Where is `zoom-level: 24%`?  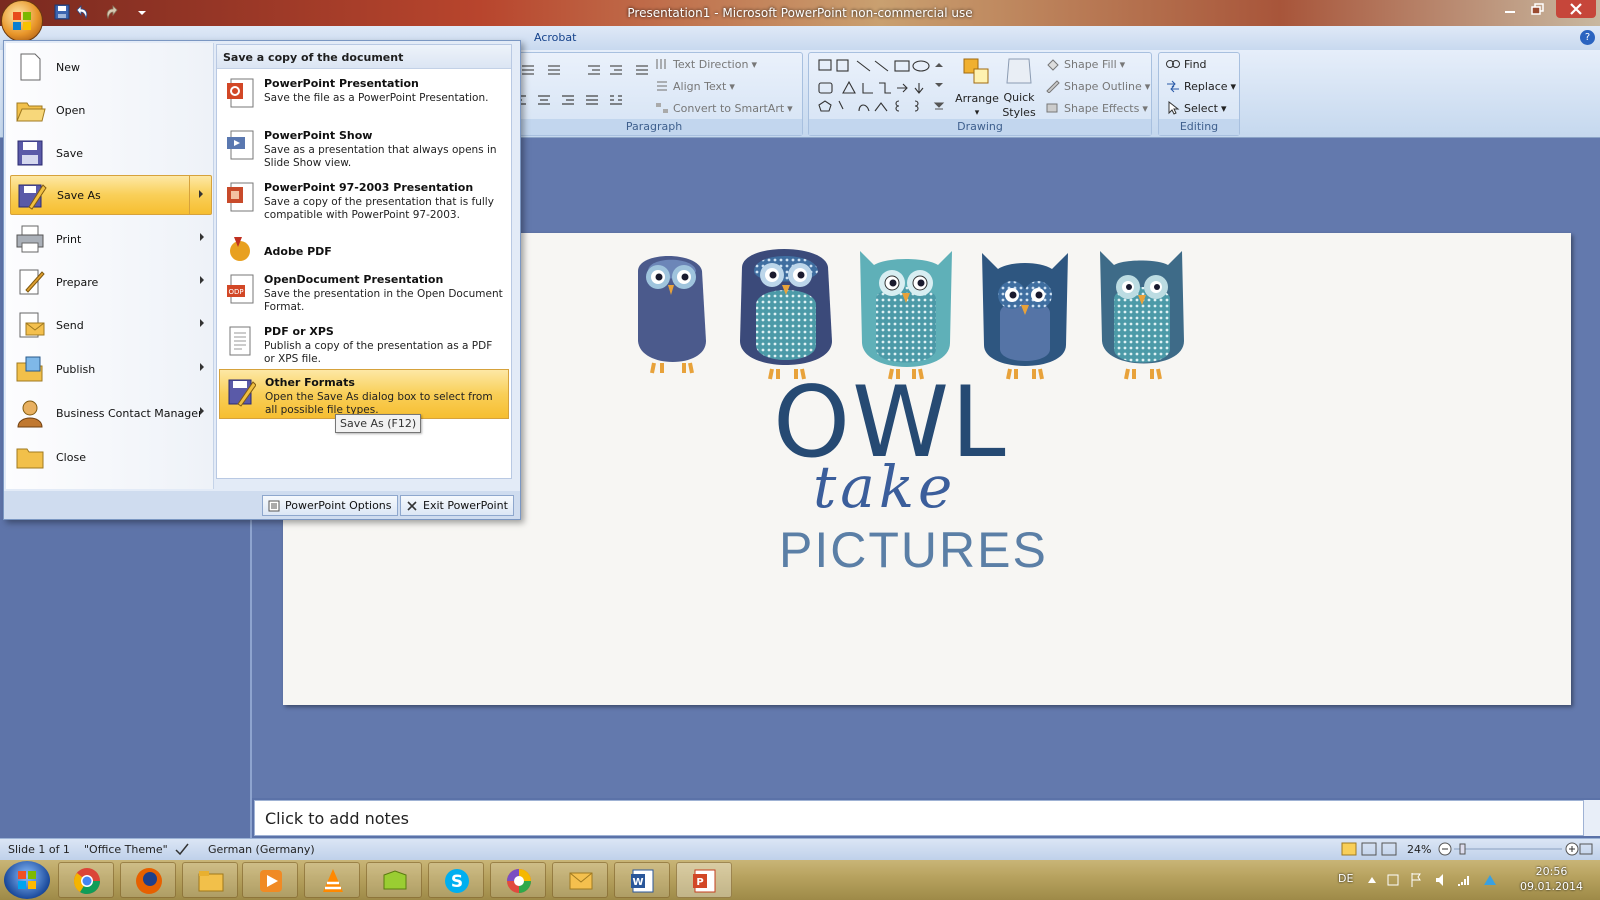
zoom-level: 24% is located at coordinates (1419, 849).